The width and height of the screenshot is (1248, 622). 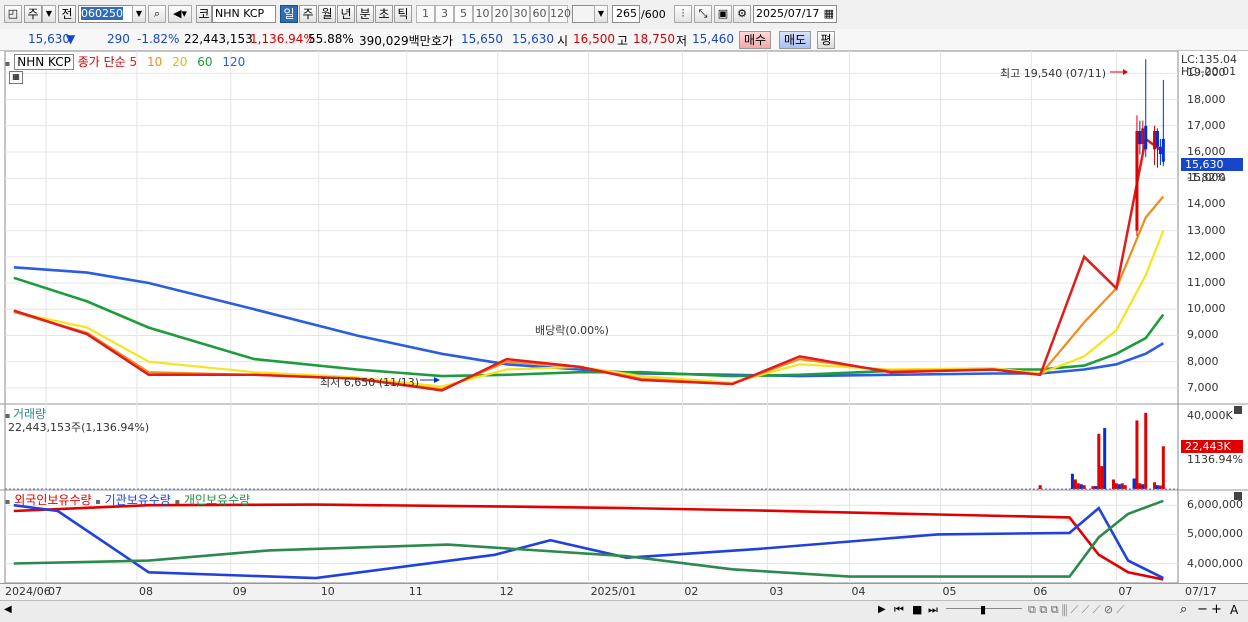 I want to click on scroll-left-icon: ◀, so click(x=8, y=609).